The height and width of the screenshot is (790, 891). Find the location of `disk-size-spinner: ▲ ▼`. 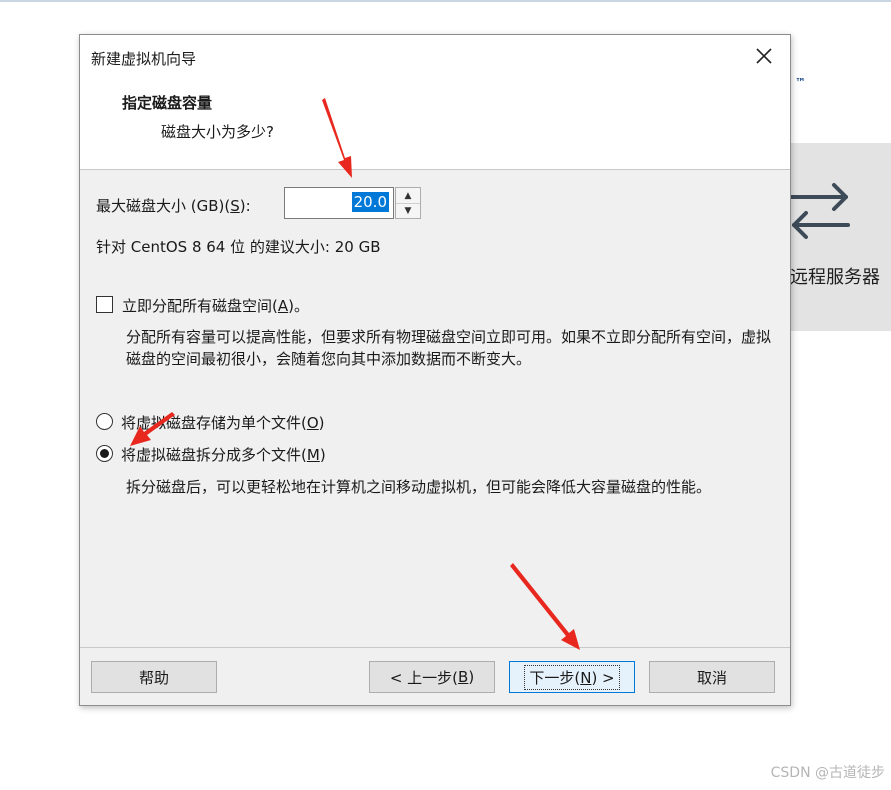

disk-size-spinner: ▲ ▼ is located at coordinates (408, 203).